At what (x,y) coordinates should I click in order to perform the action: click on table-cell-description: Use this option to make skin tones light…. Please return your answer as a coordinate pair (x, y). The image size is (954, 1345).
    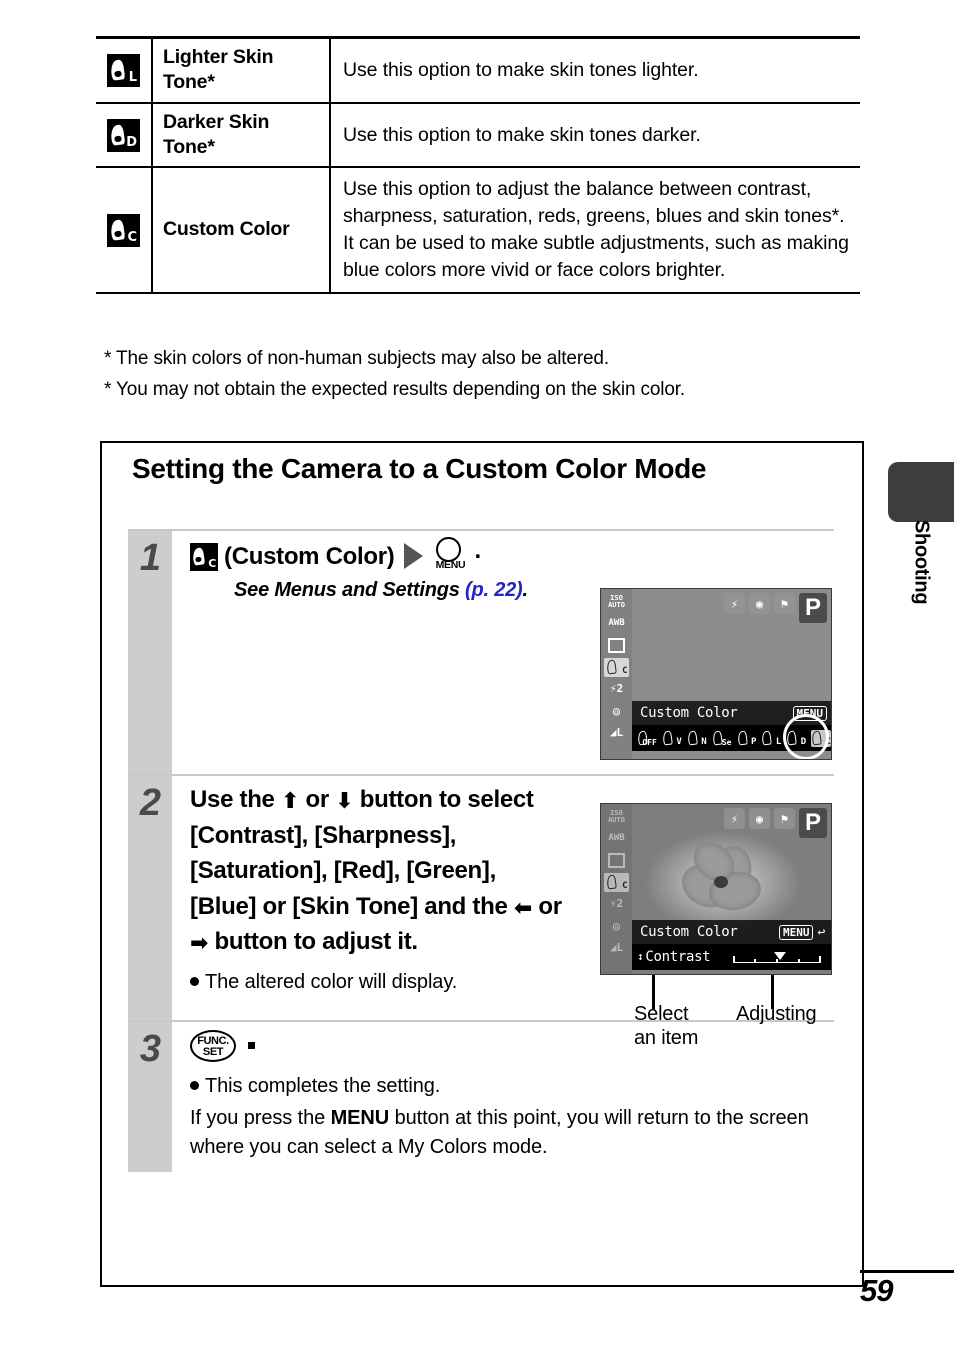
    Looking at the image, I should click on (595, 69).